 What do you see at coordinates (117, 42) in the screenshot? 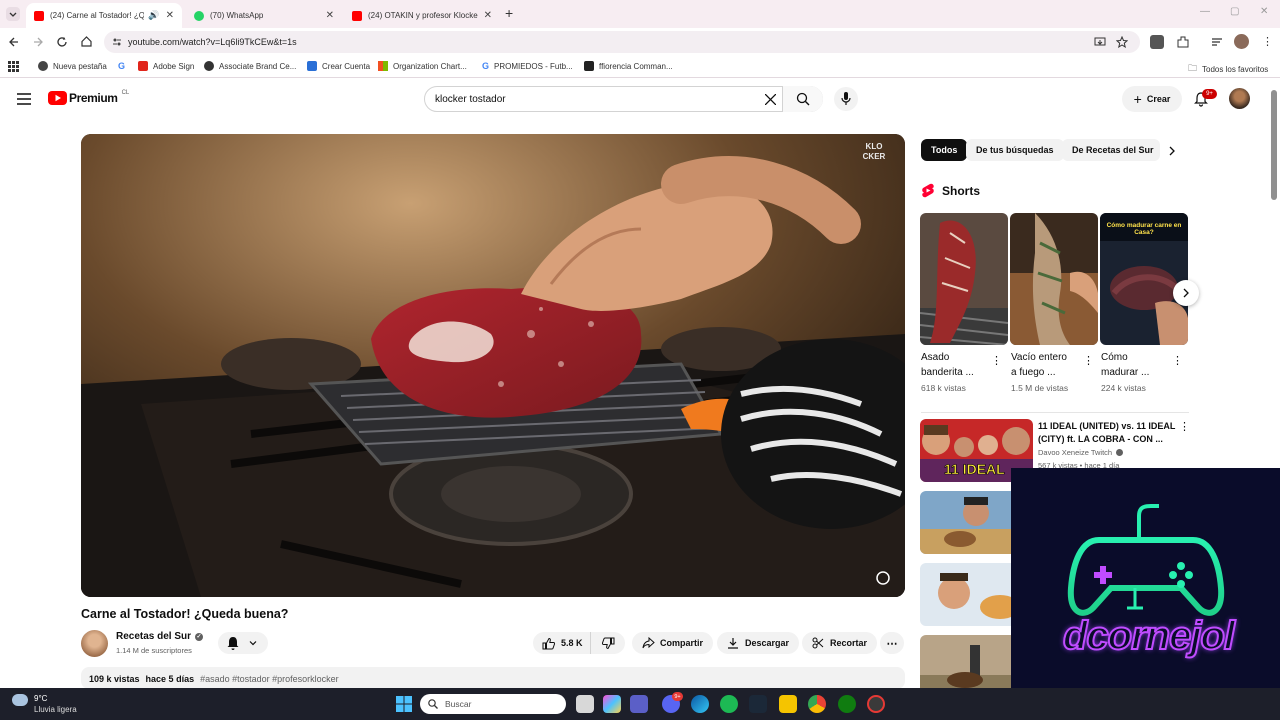
I see `site-info-icon` at bounding box center [117, 42].